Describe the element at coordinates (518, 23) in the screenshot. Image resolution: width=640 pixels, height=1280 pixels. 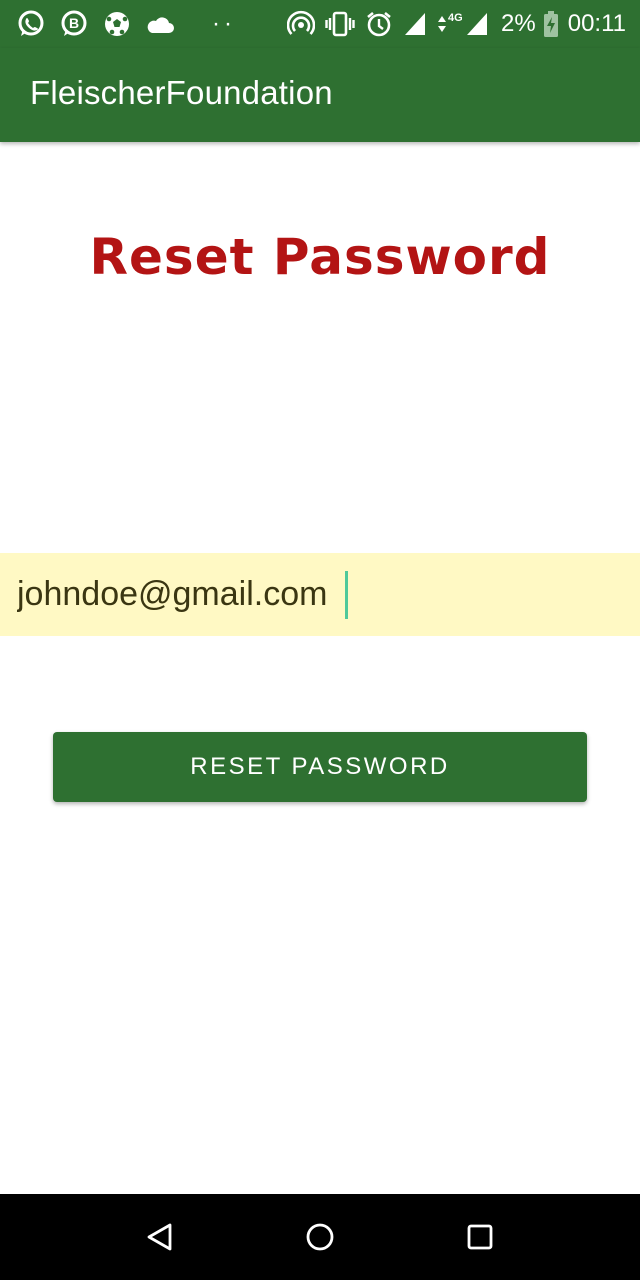
I see `battery-percent: 2%` at that location.